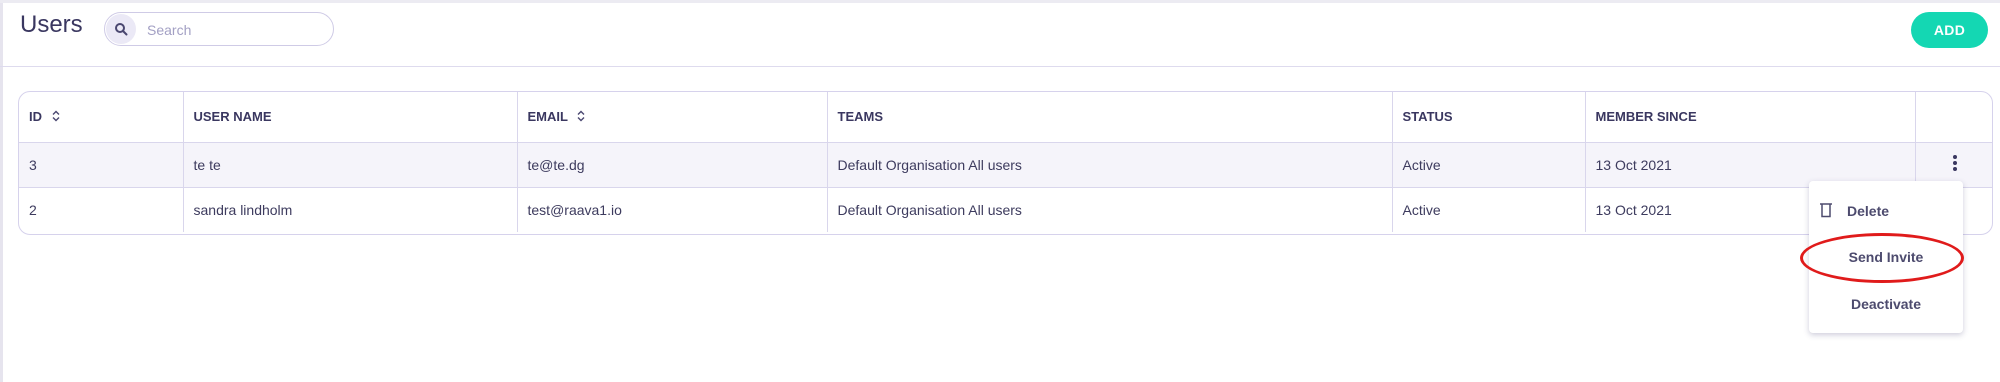 Image resolution: width=2000 pixels, height=382 pixels. What do you see at coordinates (237, 30) in the screenshot?
I see `search-input` at bounding box center [237, 30].